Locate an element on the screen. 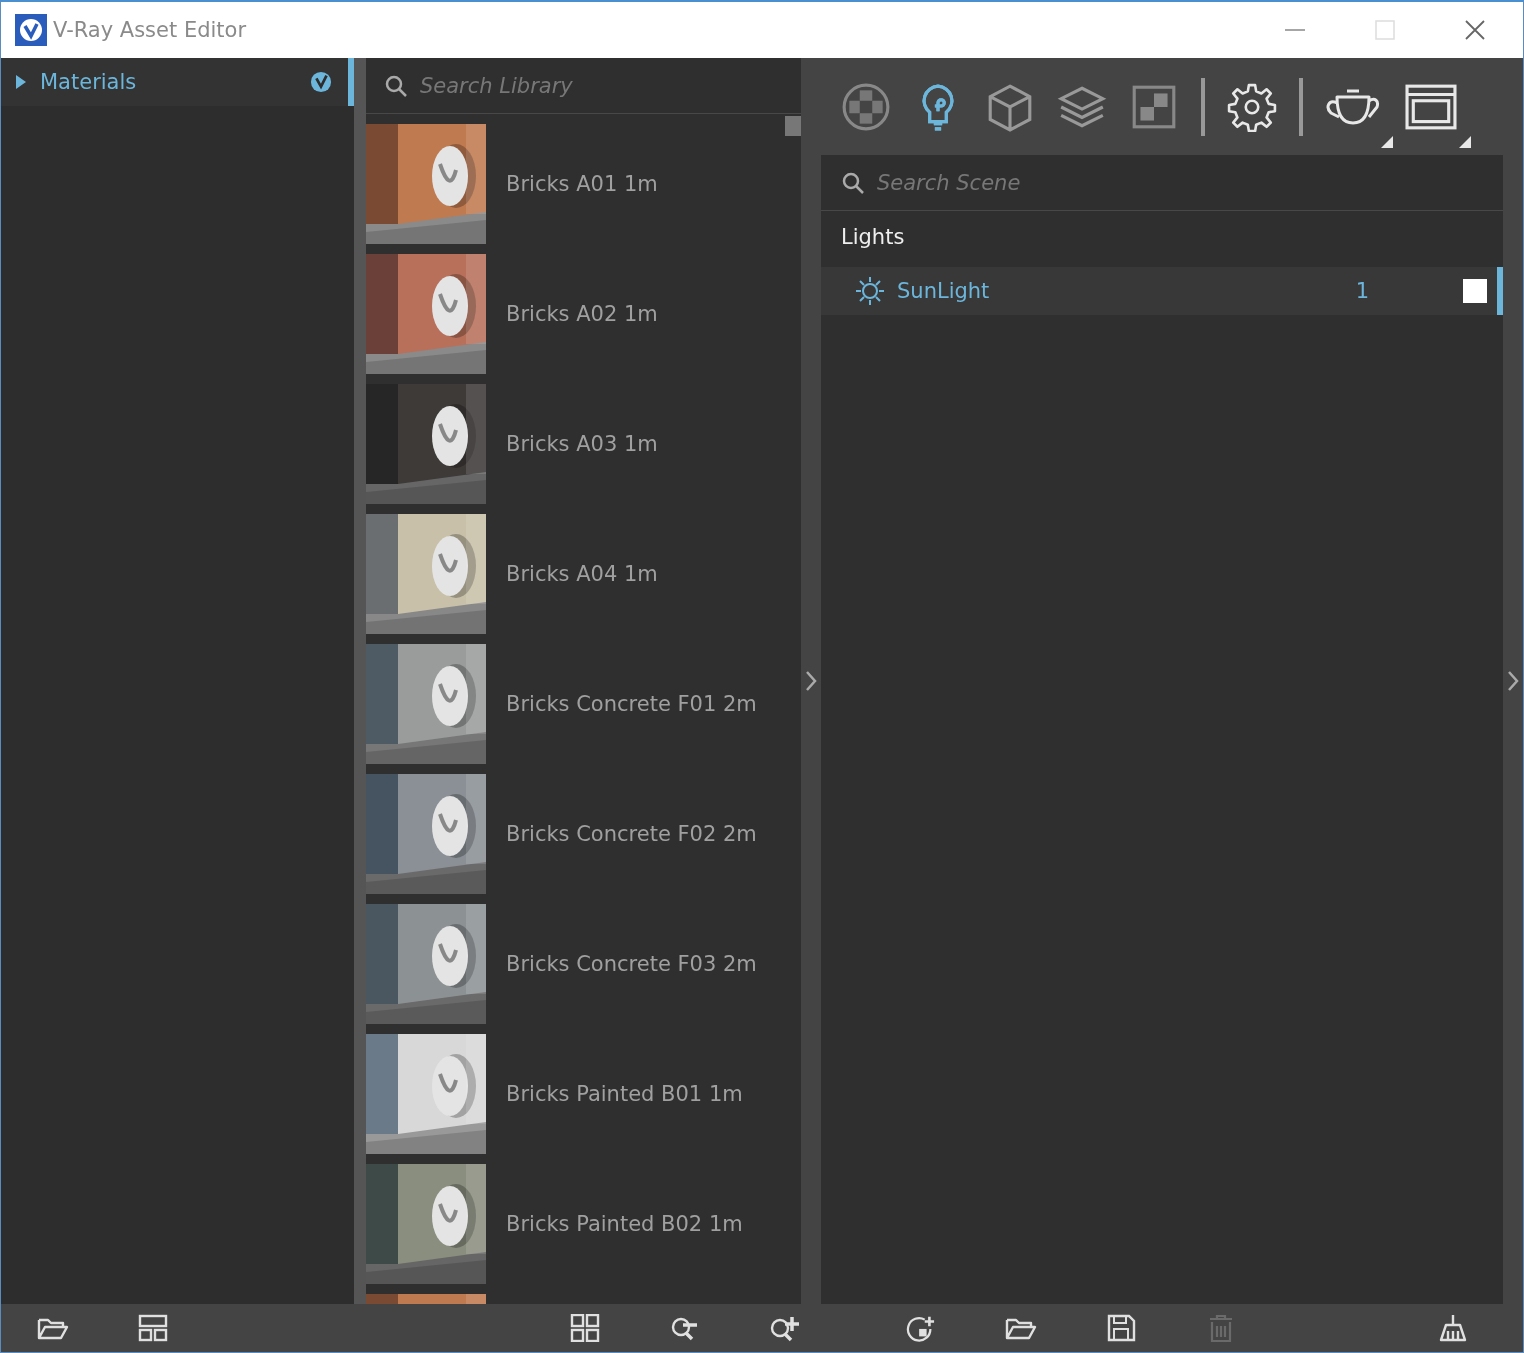 Image resolution: width=1524 pixels, height=1353 pixels. layout-icon is located at coordinates (153, 1328).